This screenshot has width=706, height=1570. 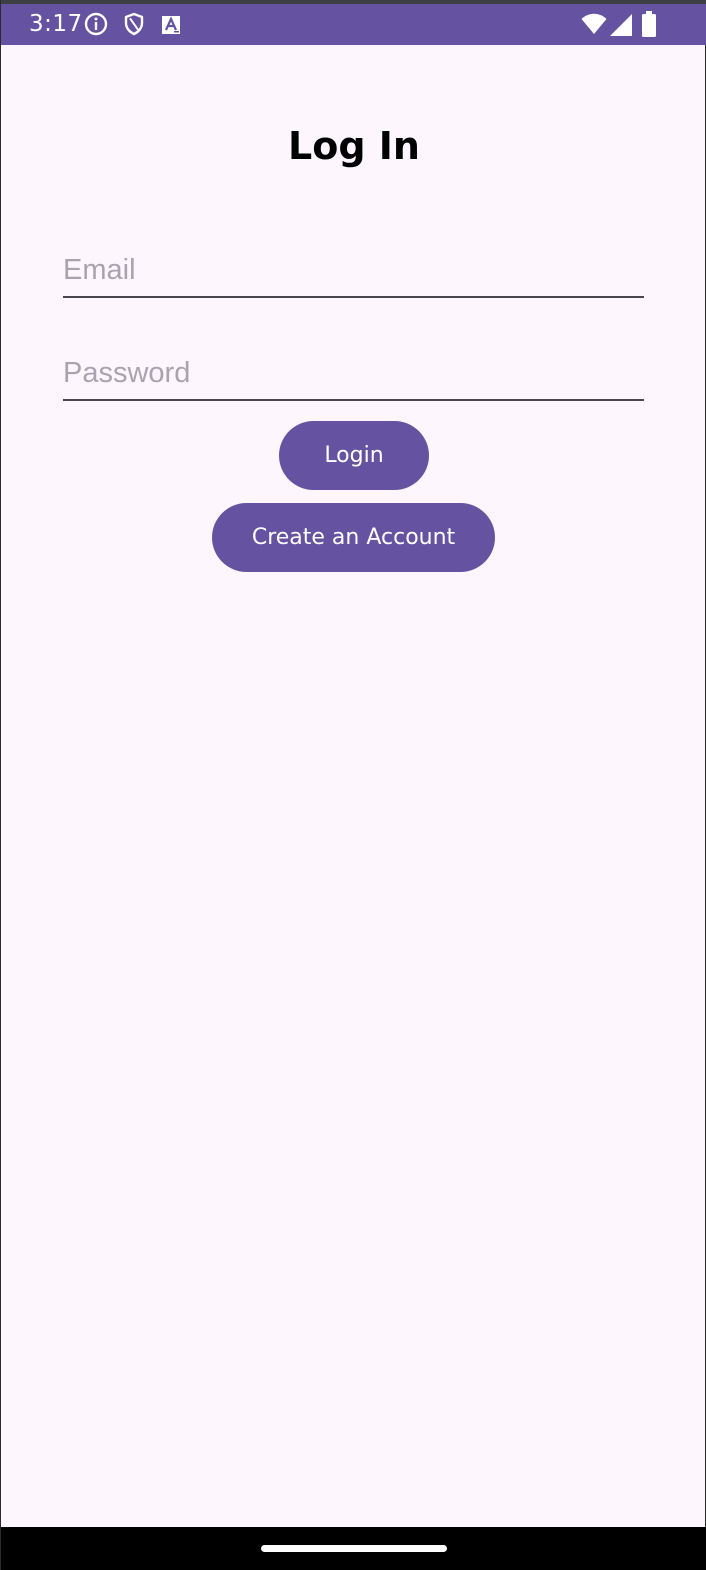 I want to click on status-time: 3:17, so click(x=56, y=24).